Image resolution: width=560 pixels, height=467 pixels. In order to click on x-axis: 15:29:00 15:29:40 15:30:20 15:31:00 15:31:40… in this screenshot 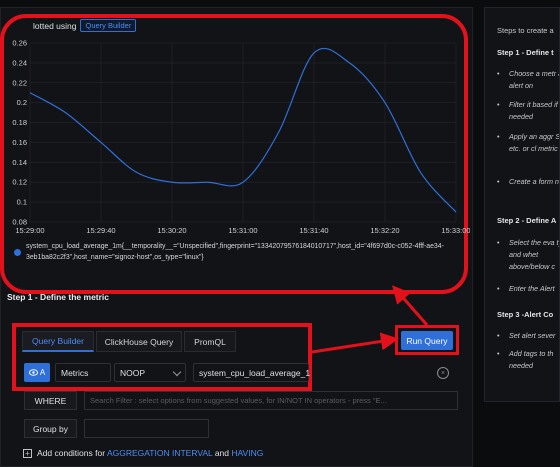, I will do `click(242, 230)`.